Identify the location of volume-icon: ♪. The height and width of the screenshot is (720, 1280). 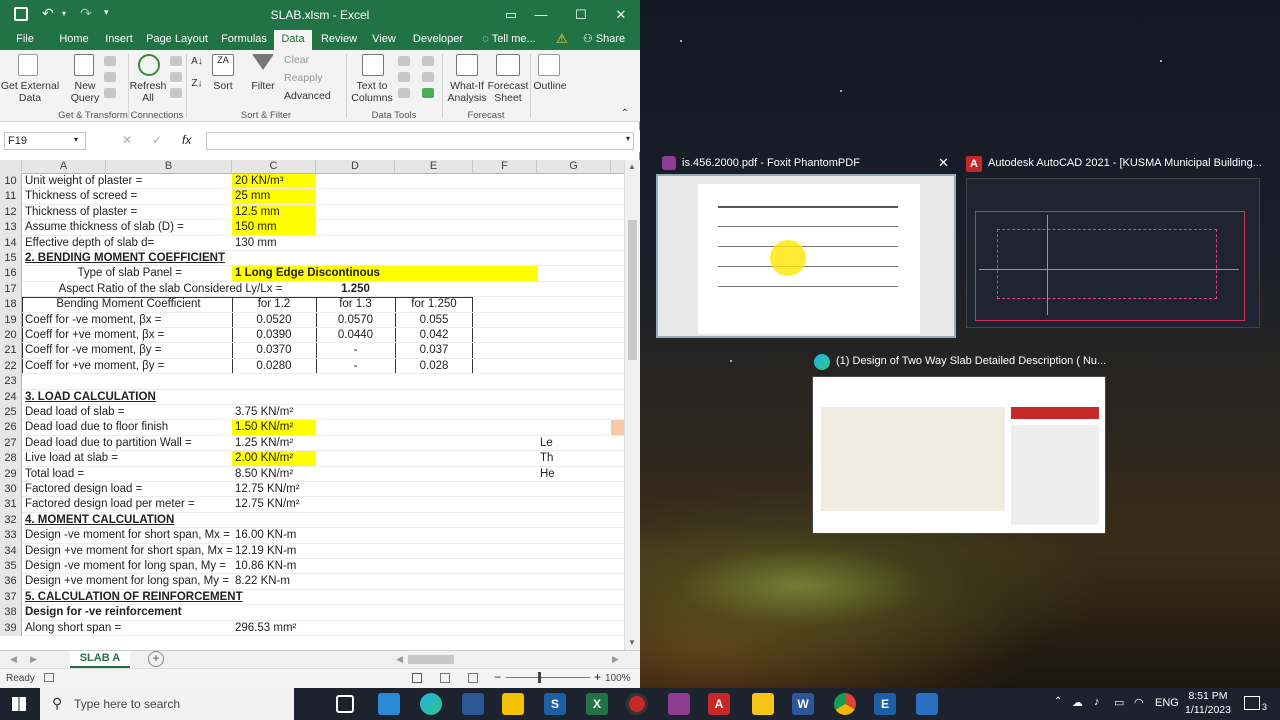
(1097, 702).